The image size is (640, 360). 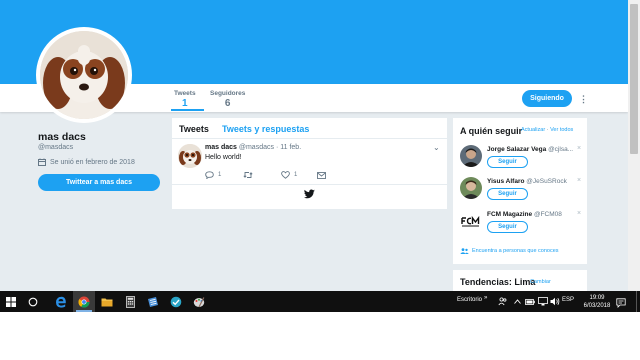 I want to click on battery-icon, so click(x=530, y=301).